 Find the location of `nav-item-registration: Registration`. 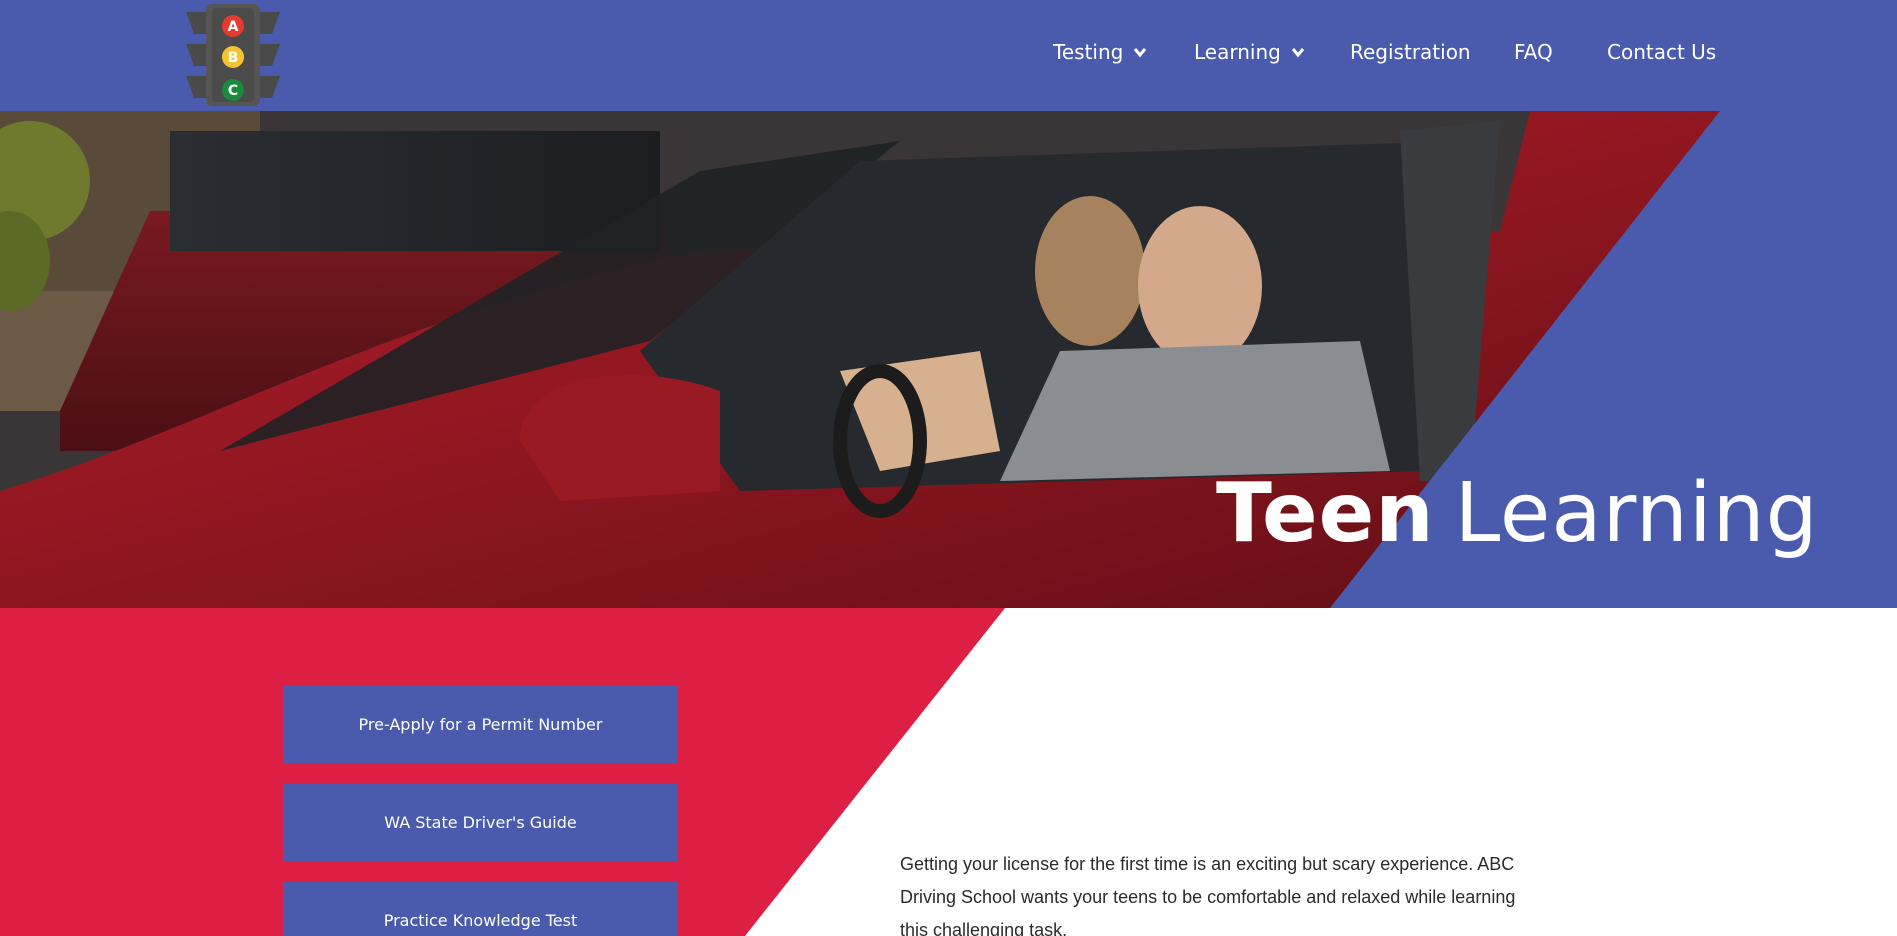

nav-item-registration: Registration is located at coordinates (1410, 52).